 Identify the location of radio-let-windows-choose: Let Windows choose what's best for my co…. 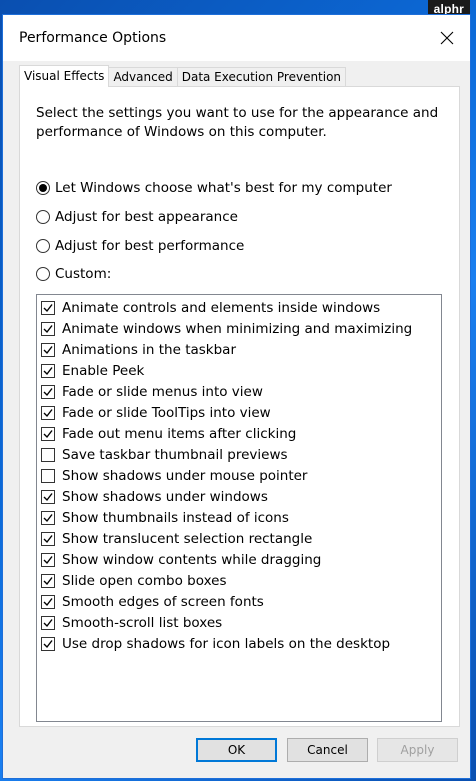
(214, 188).